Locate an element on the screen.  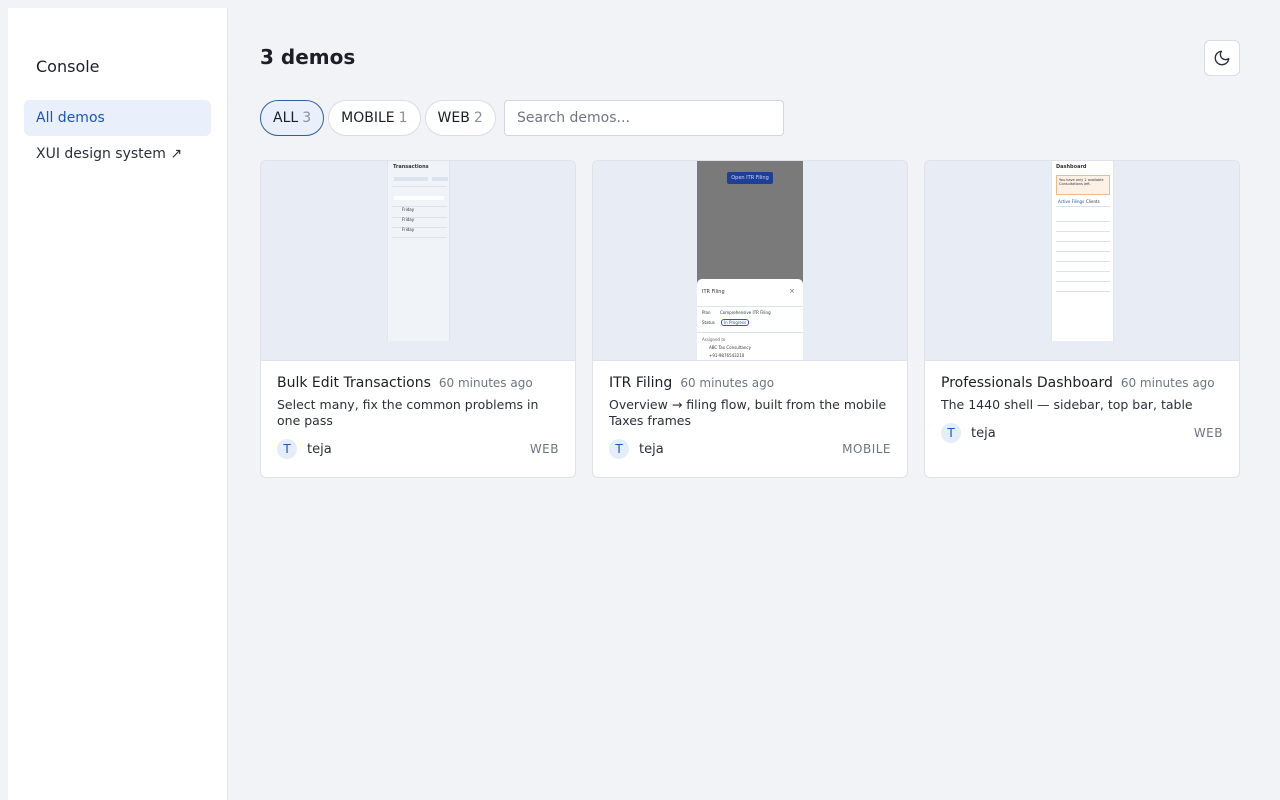
demo-title: ITR Filing is located at coordinates (641, 383).